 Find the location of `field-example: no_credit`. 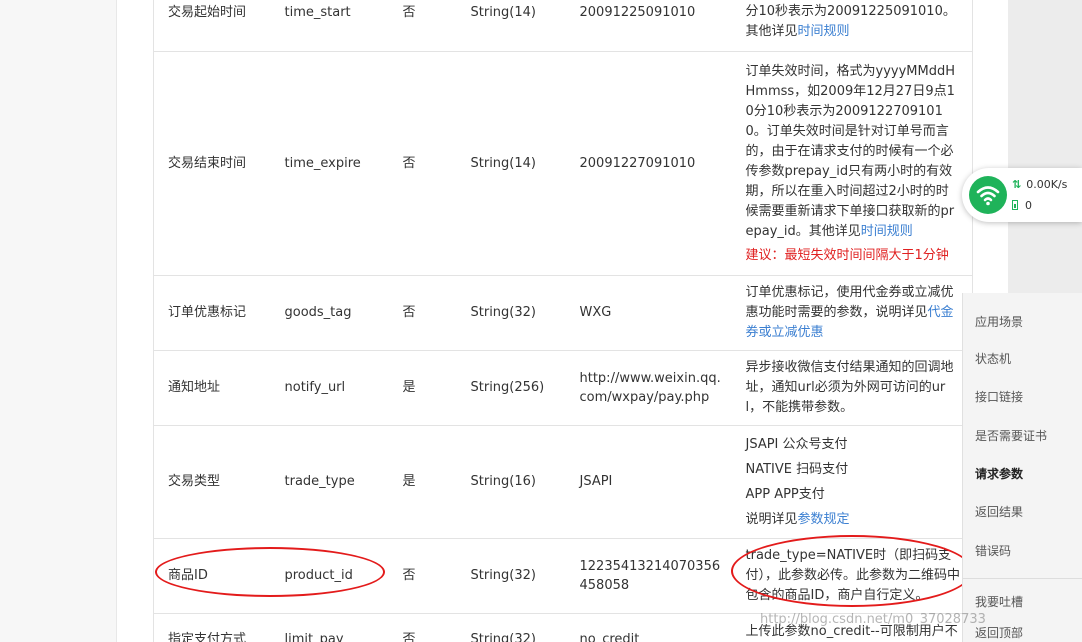

field-example: no_credit is located at coordinates (650, 627).